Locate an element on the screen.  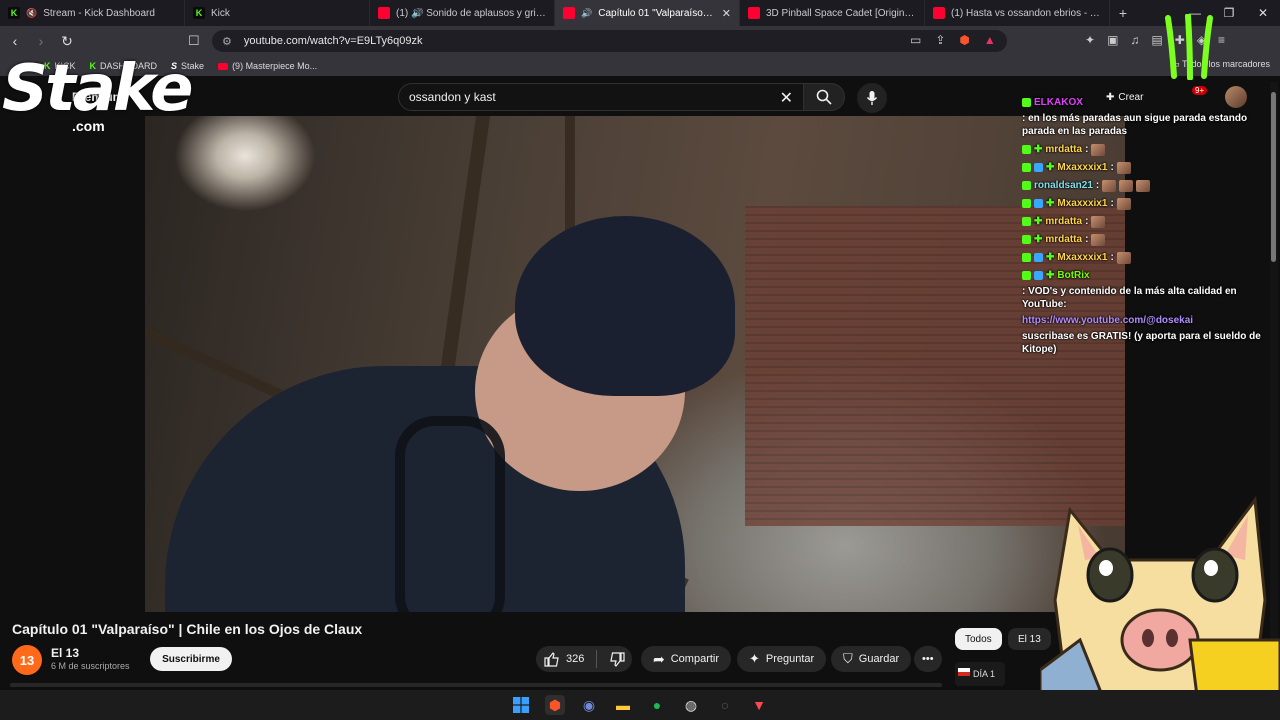
tab-label: (1) Hasta vs ossandon ebrios - YouTu is located at coordinates (1026, 13).